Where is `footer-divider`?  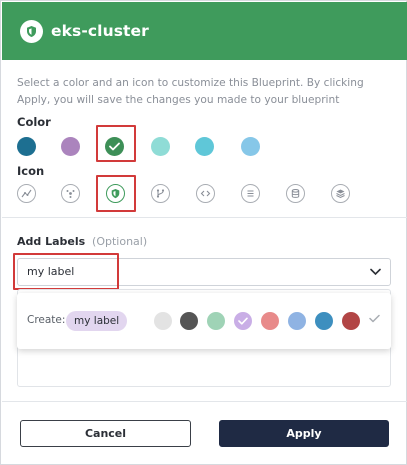 footer-divider is located at coordinates (204, 401).